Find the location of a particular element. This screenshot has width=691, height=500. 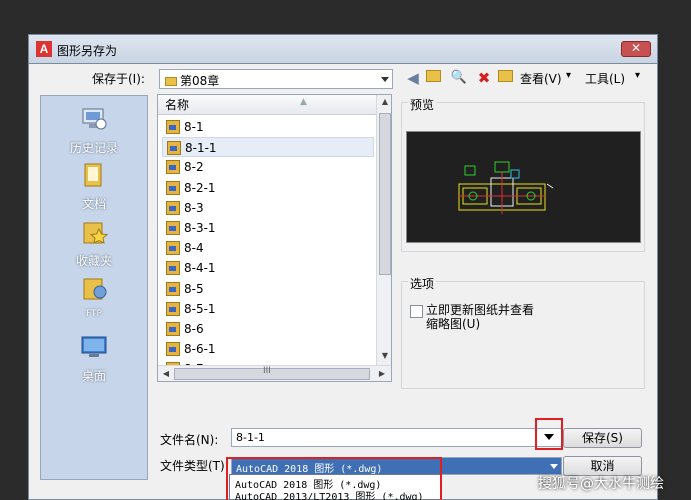

horizontal-scroll-thumb: III is located at coordinates (272, 373).